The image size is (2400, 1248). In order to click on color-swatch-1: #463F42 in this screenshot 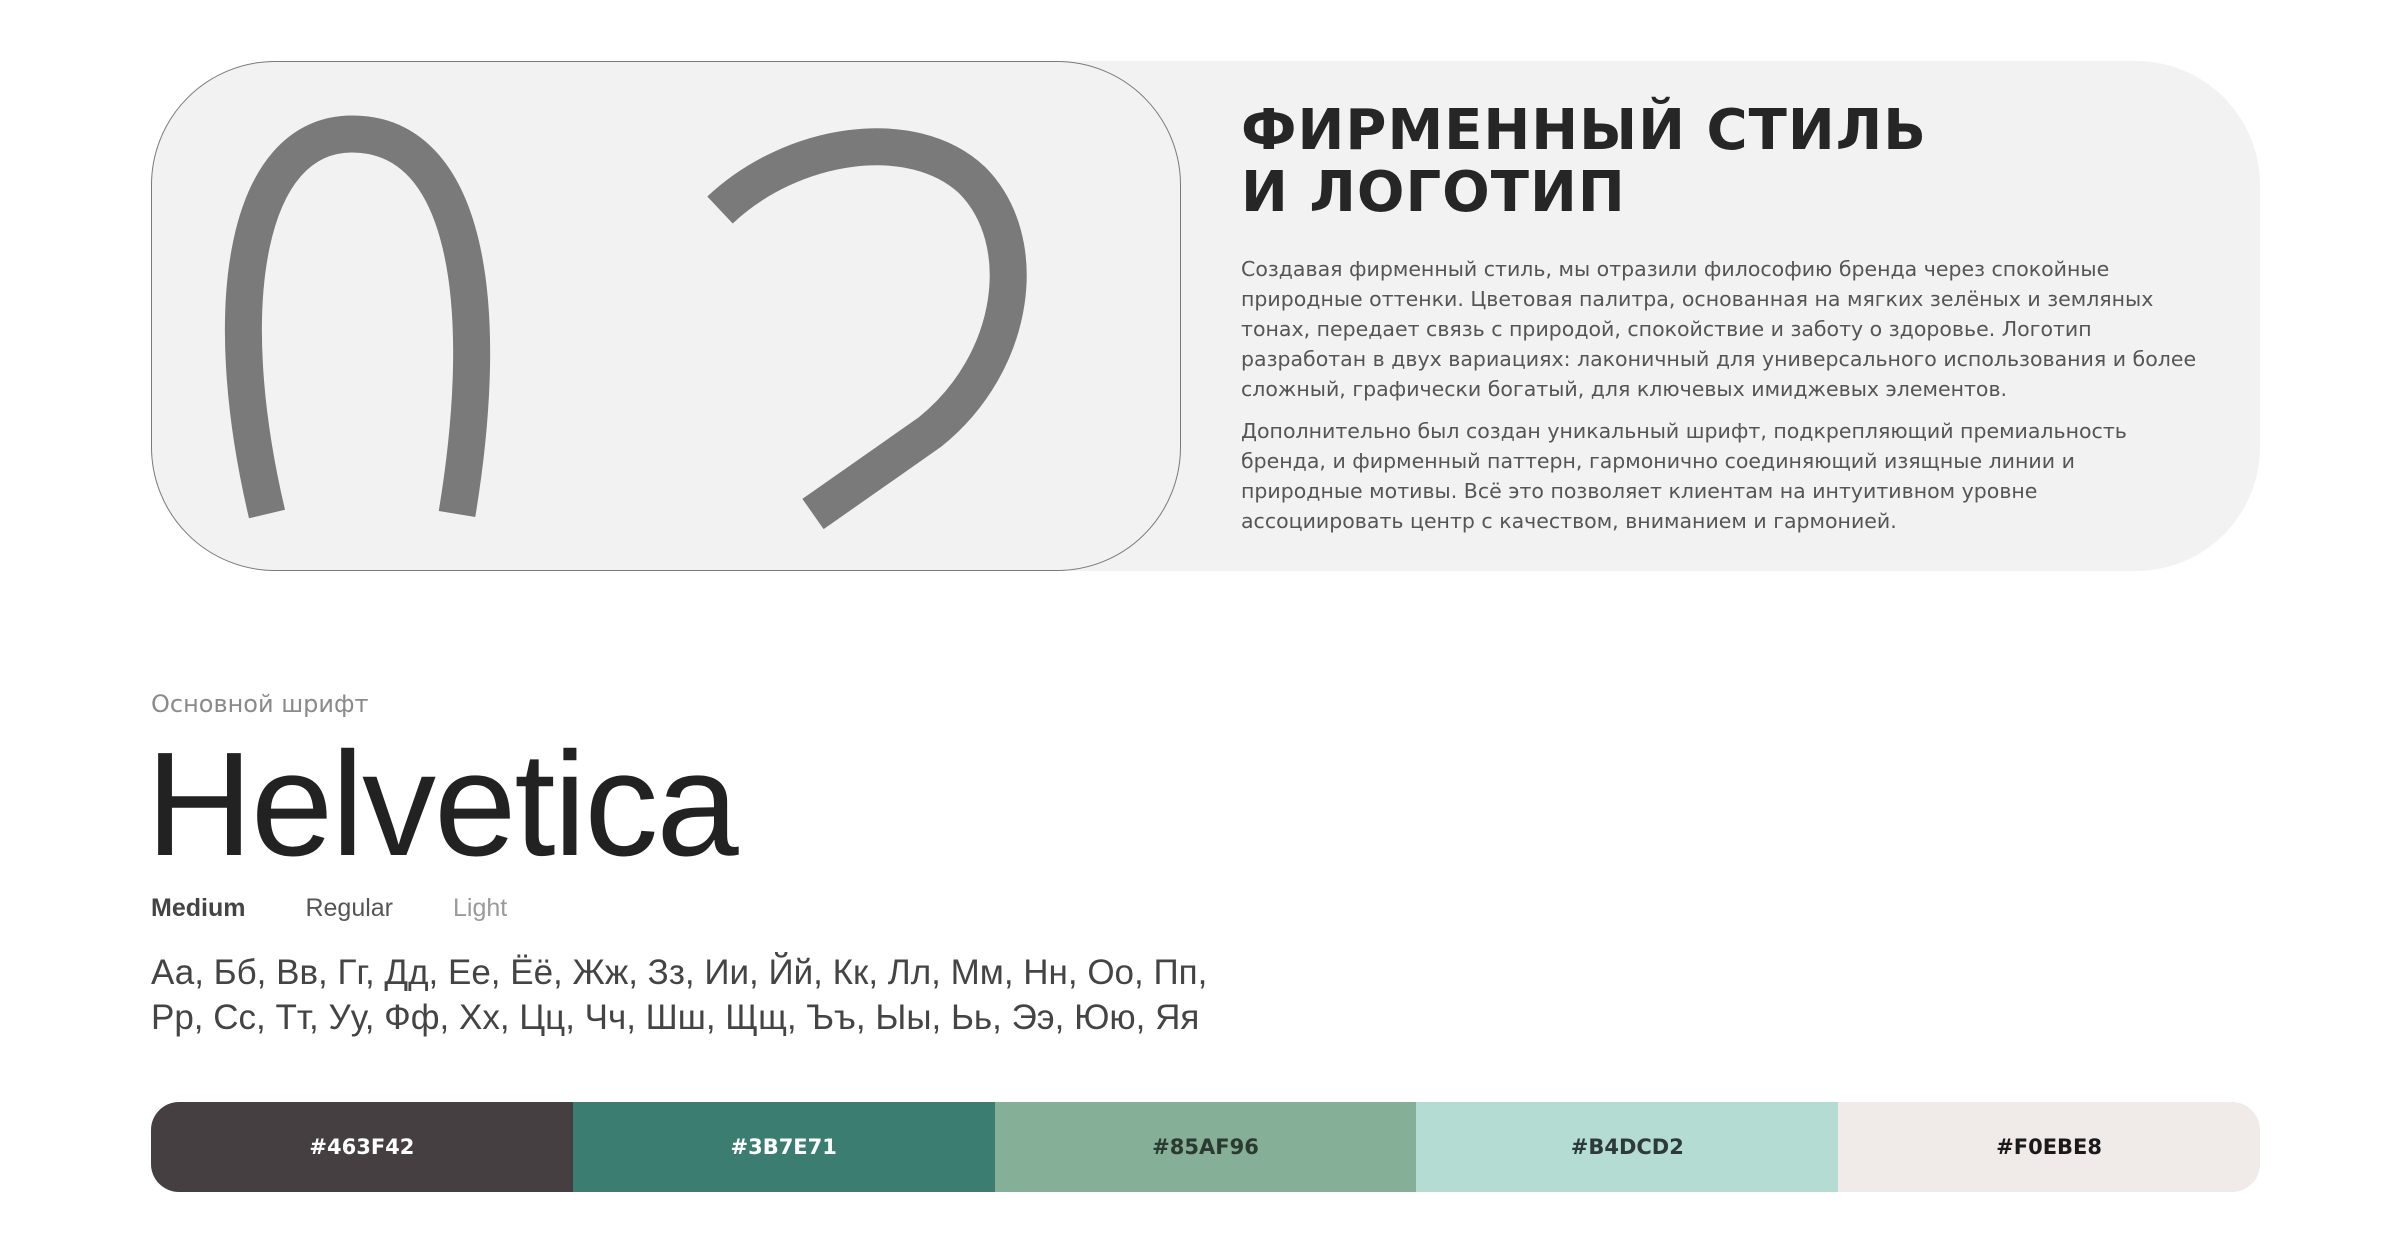, I will do `click(362, 1147)`.